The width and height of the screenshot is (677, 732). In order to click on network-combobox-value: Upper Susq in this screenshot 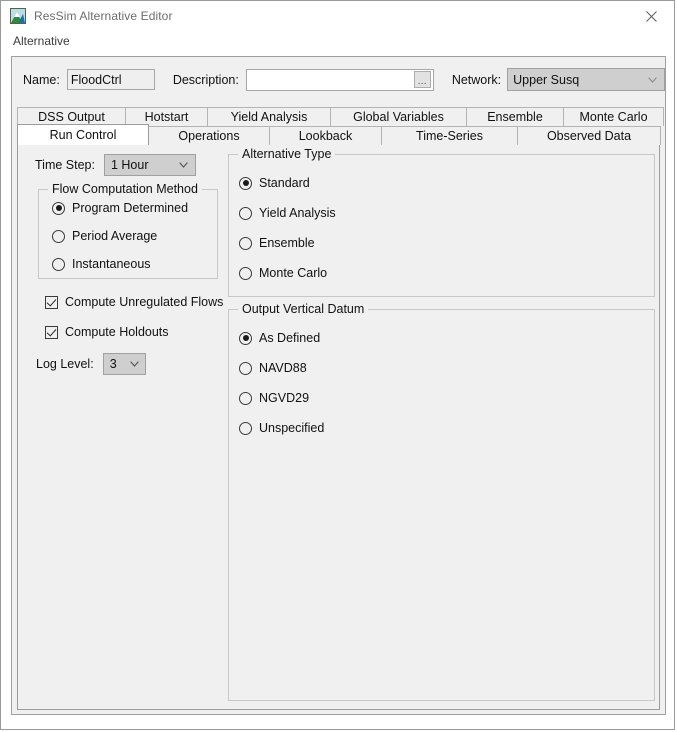, I will do `click(546, 79)`.